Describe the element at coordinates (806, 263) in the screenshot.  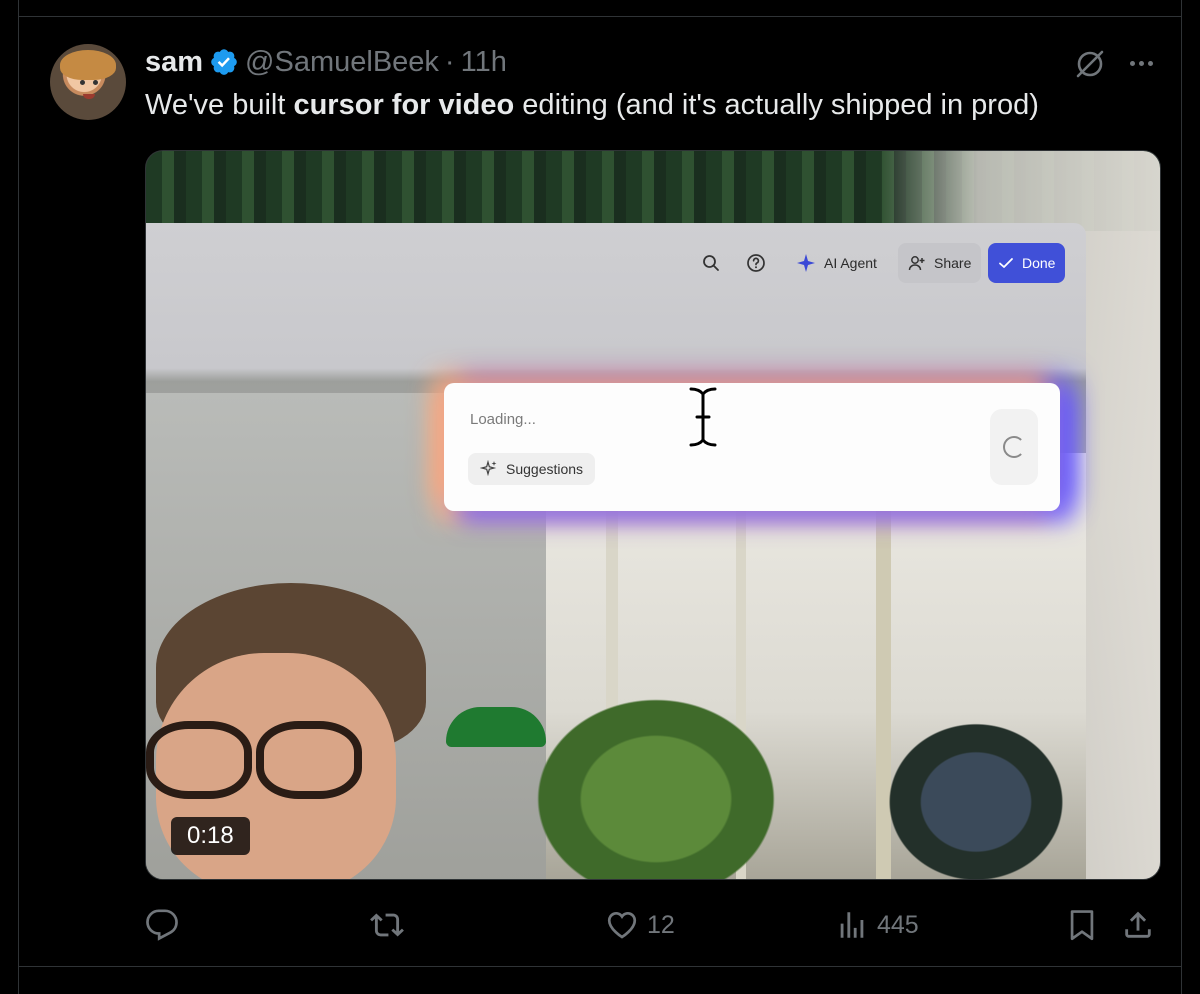
I see `sparkle-icon` at that location.